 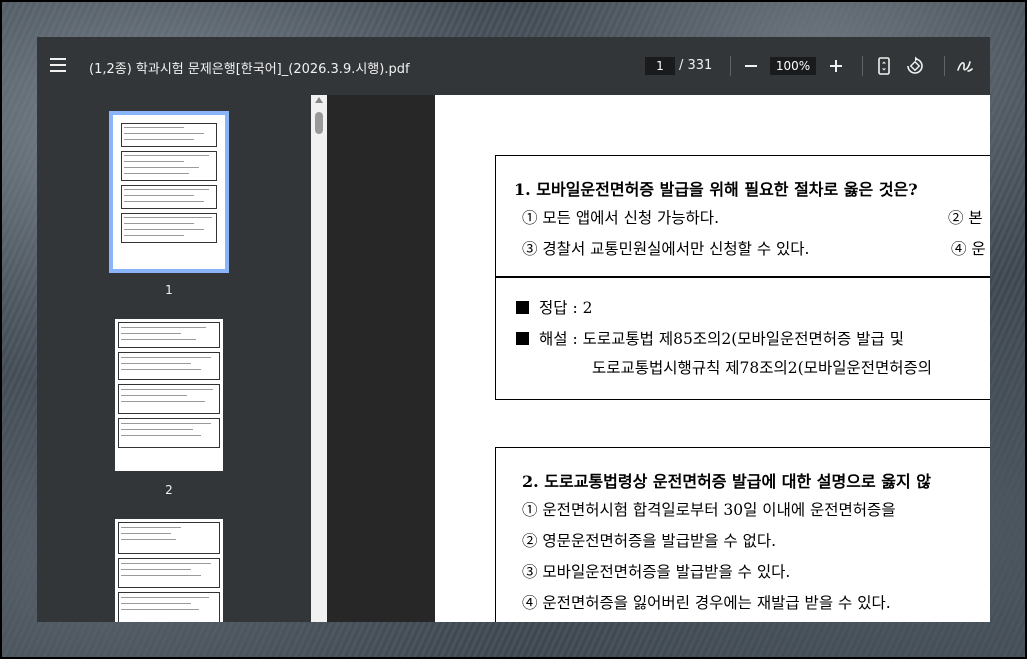 What do you see at coordinates (319, 358) in the screenshot?
I see `sidebar-scrollbar` at bounding box center [319, 358].